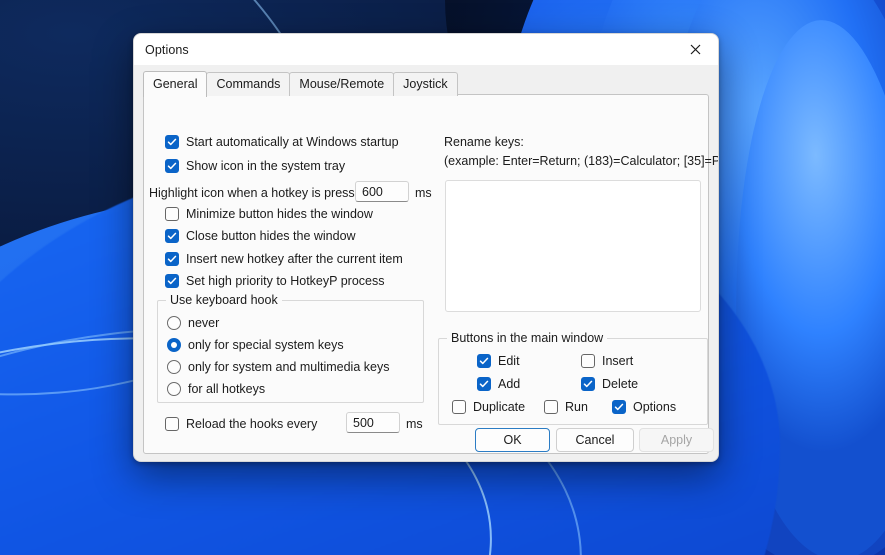 The image size is (885, 555). What do you see at coordinates (588, 384) in the screenshot?
I see `delete-checkbox` at bounding box center [588, 384].